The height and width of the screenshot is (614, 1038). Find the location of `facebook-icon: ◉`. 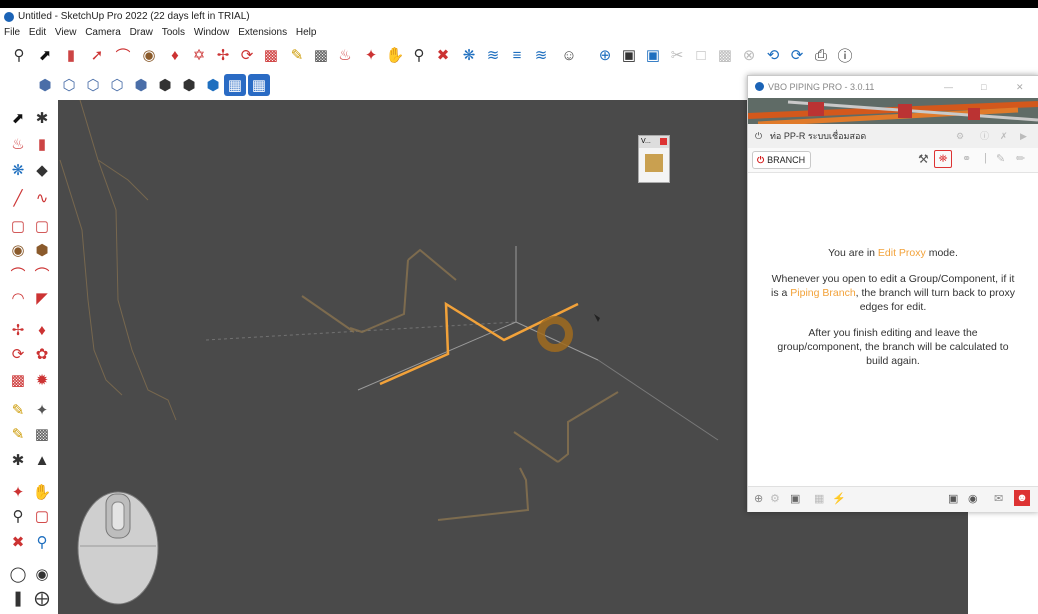

facebook-icon: ◉ is located at coordinates (973, 498).